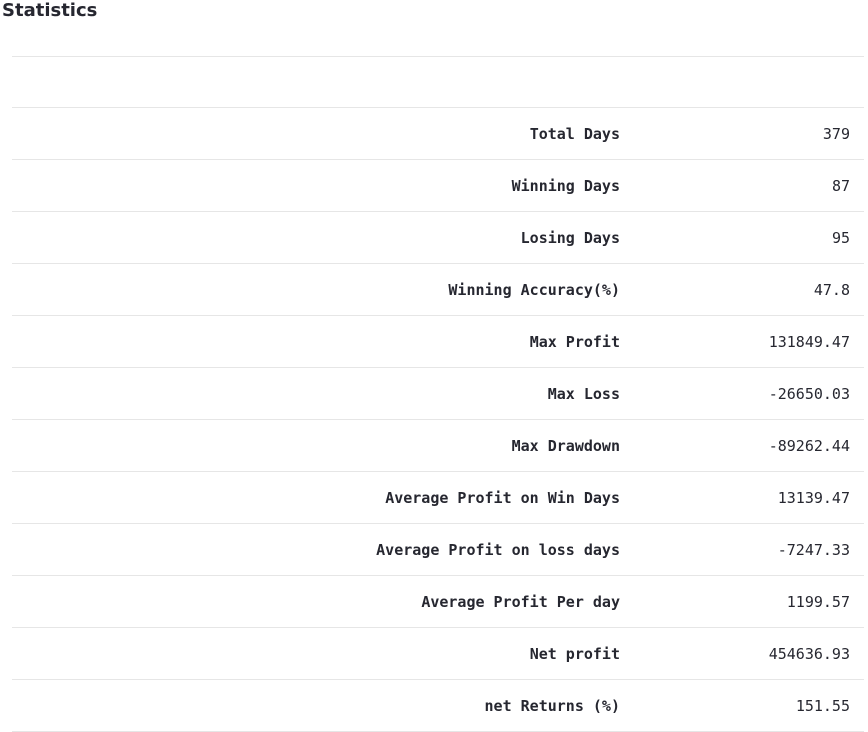  Describe the element at coordinates (742, 82) in the screenshot. I see `header-cell-value` at that location.